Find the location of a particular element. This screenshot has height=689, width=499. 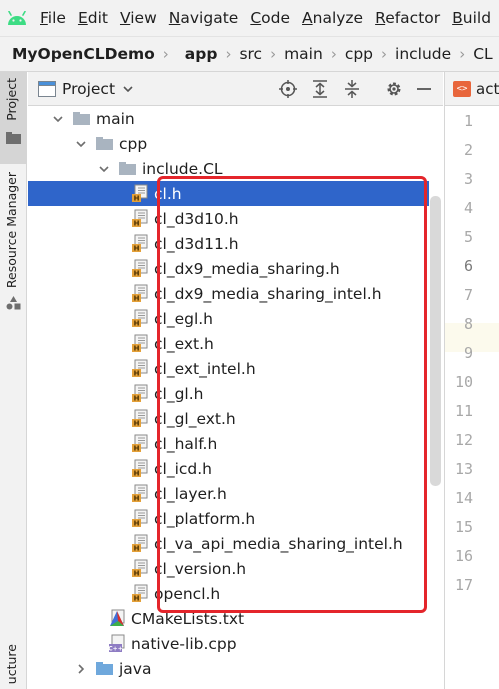

tree-item-label: include.CL is located at coordinates (182, 168).